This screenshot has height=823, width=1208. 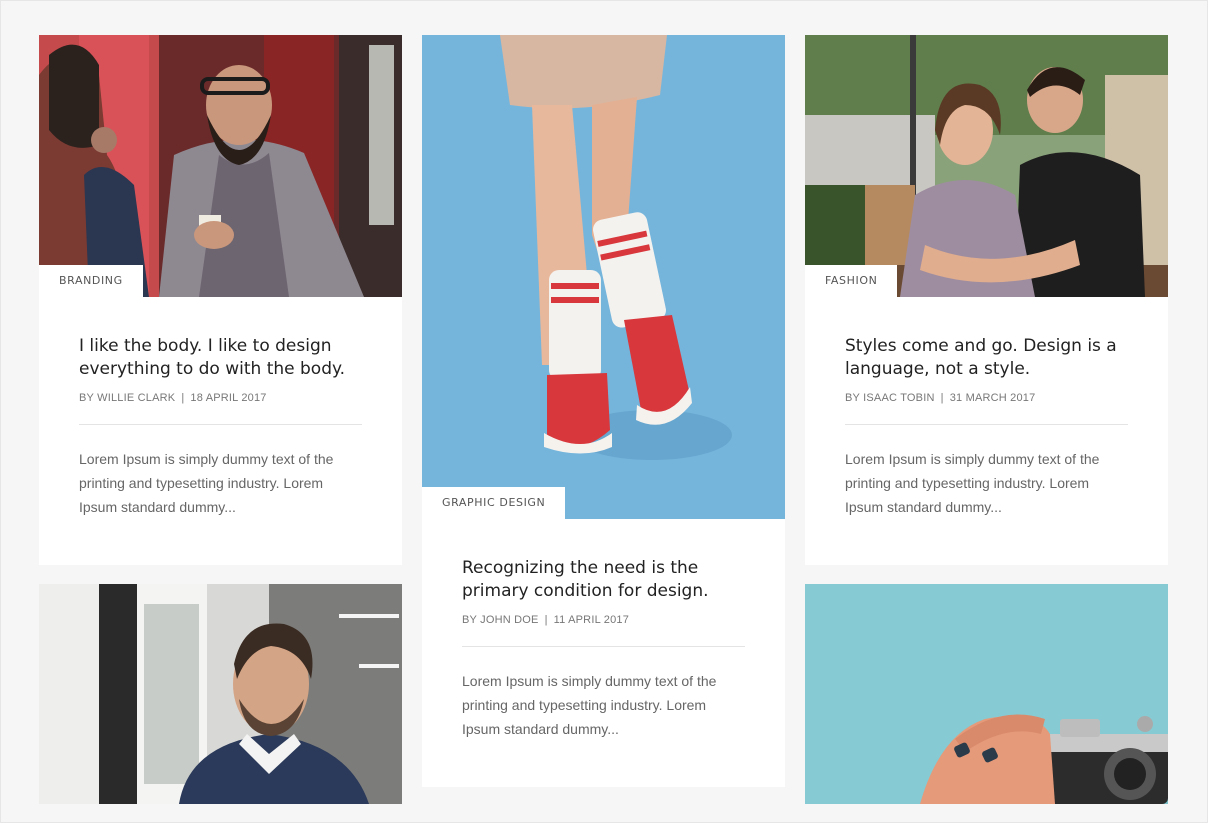 I want to click on bearded-man-photo, so click(x=220, y=166).